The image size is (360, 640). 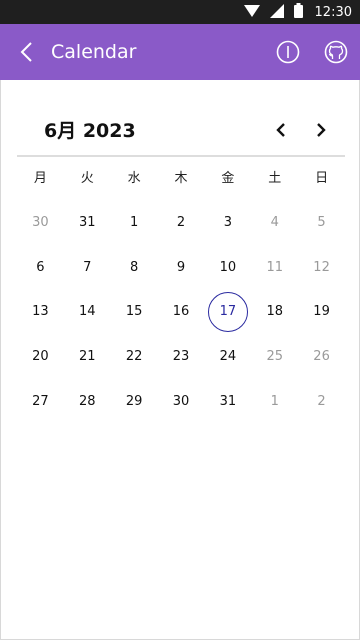 I want to click on back-button, so click(x=26, y=52).